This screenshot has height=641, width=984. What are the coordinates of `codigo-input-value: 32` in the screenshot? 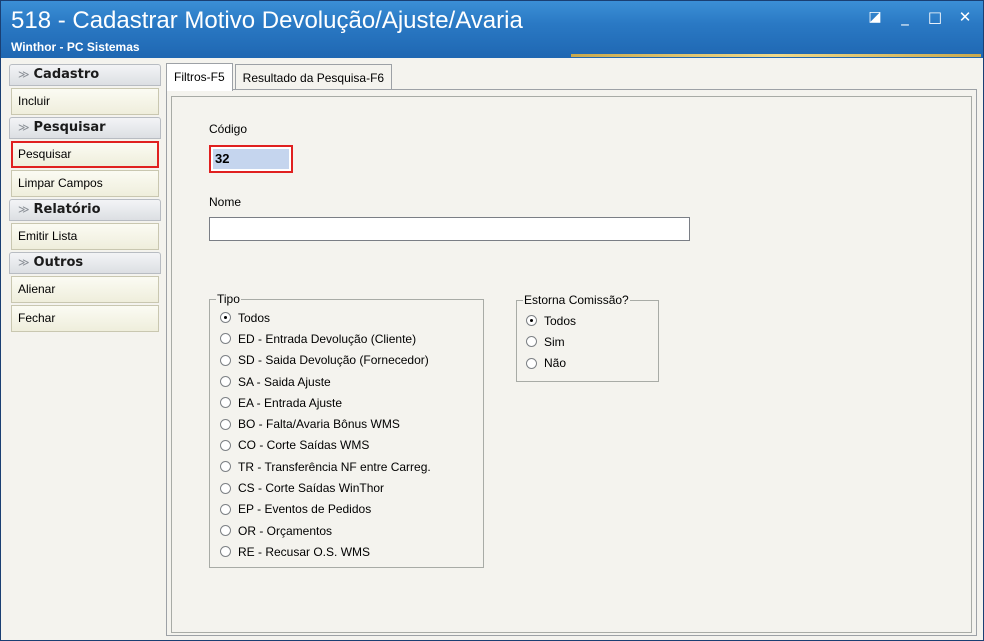 It's located at (251, 159).